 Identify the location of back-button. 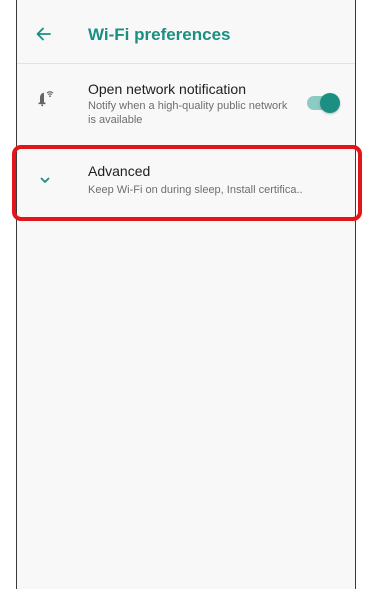
(43, 34).